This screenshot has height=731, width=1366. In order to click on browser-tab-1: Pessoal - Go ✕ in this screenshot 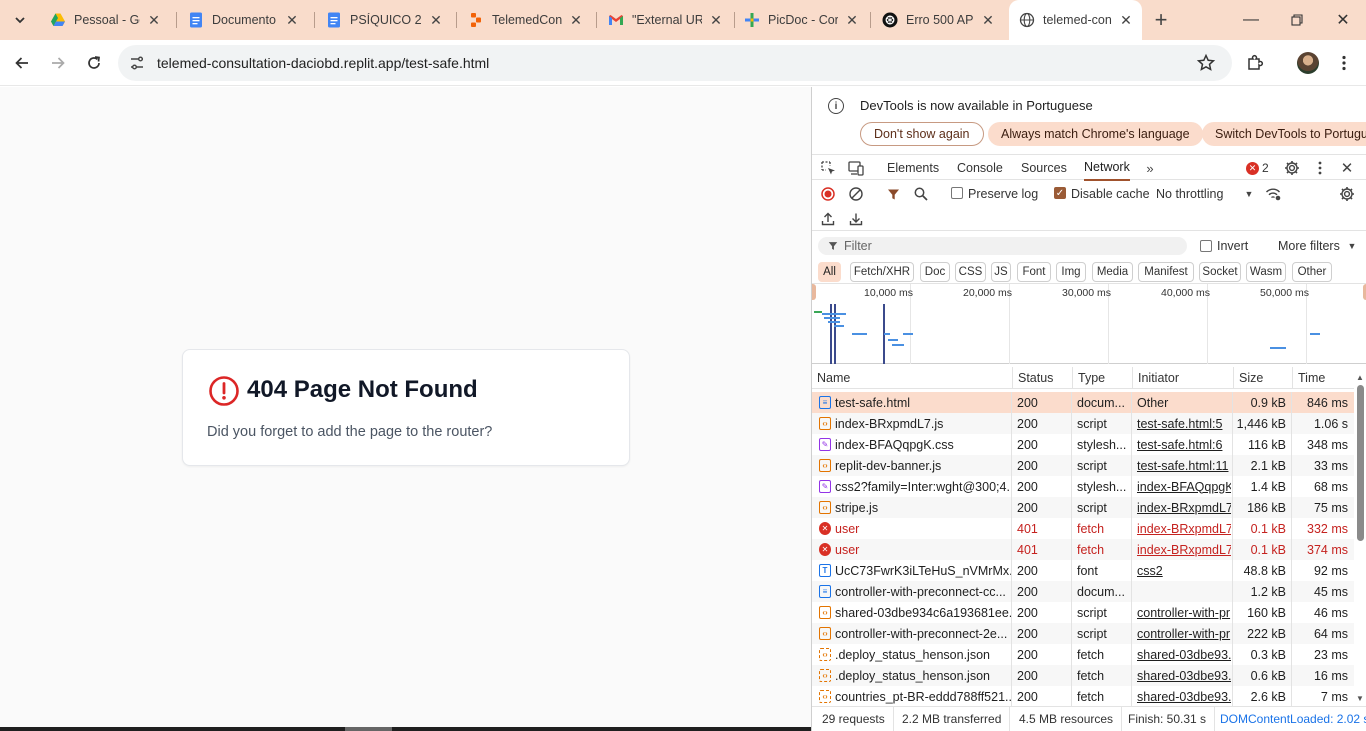, I will do `click(105, 20)`.